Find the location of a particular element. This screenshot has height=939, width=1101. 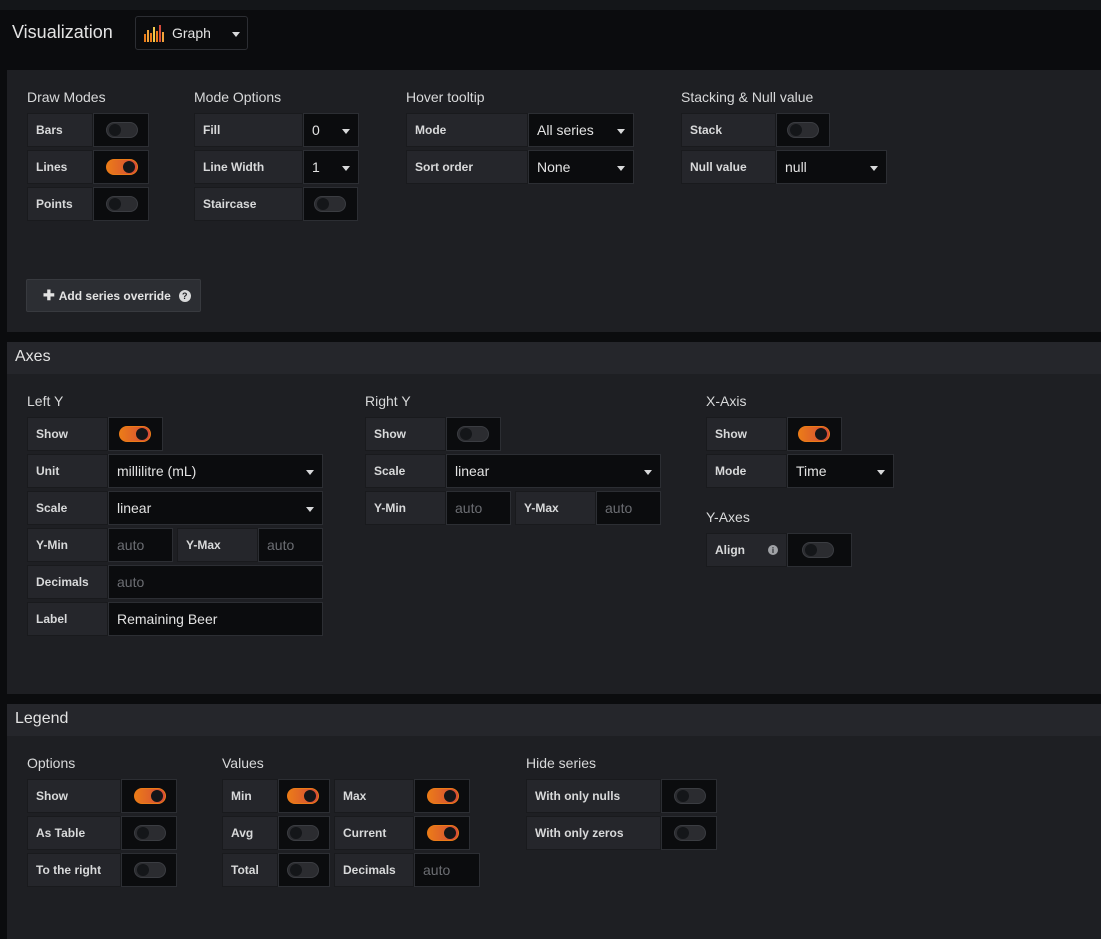

stack-toggle is located at coordinates (803, 130).